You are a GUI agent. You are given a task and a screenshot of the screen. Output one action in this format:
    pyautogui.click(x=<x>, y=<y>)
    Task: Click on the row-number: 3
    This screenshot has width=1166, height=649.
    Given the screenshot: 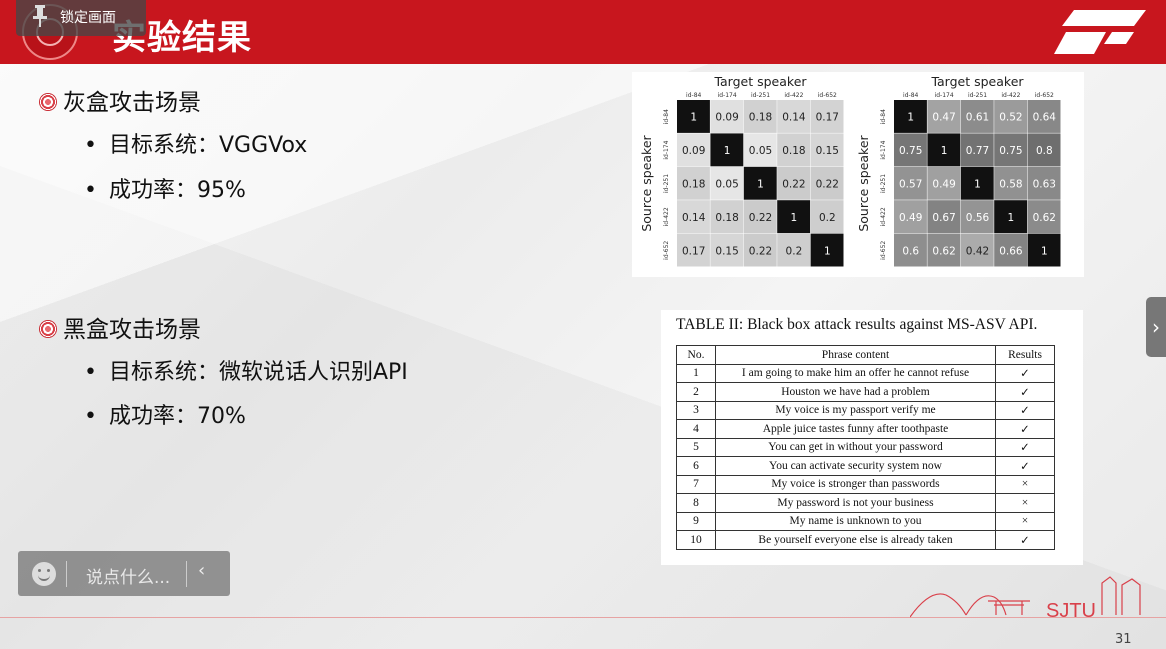 What is the action you would take?
    pyautogui.click(x=696, y=410)
    